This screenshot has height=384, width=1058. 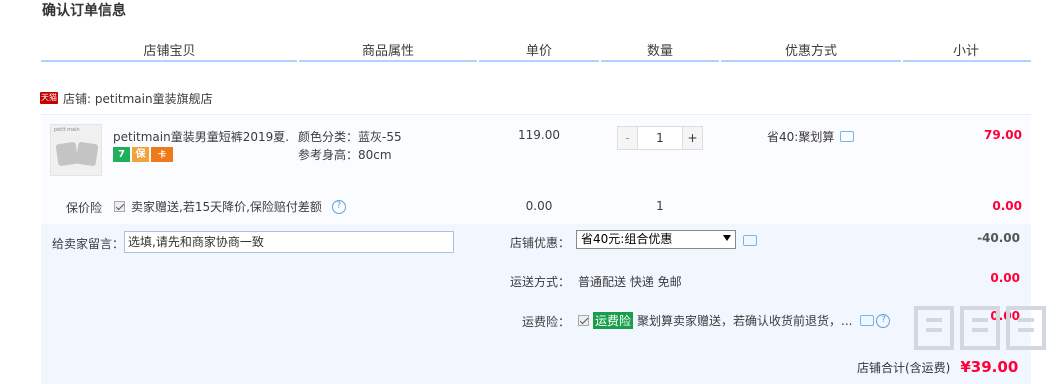 What do you see at coordinates (84, 11) in the screenshot?
I see `page-title: 确认订单信息` at bounding box center [84, 11].